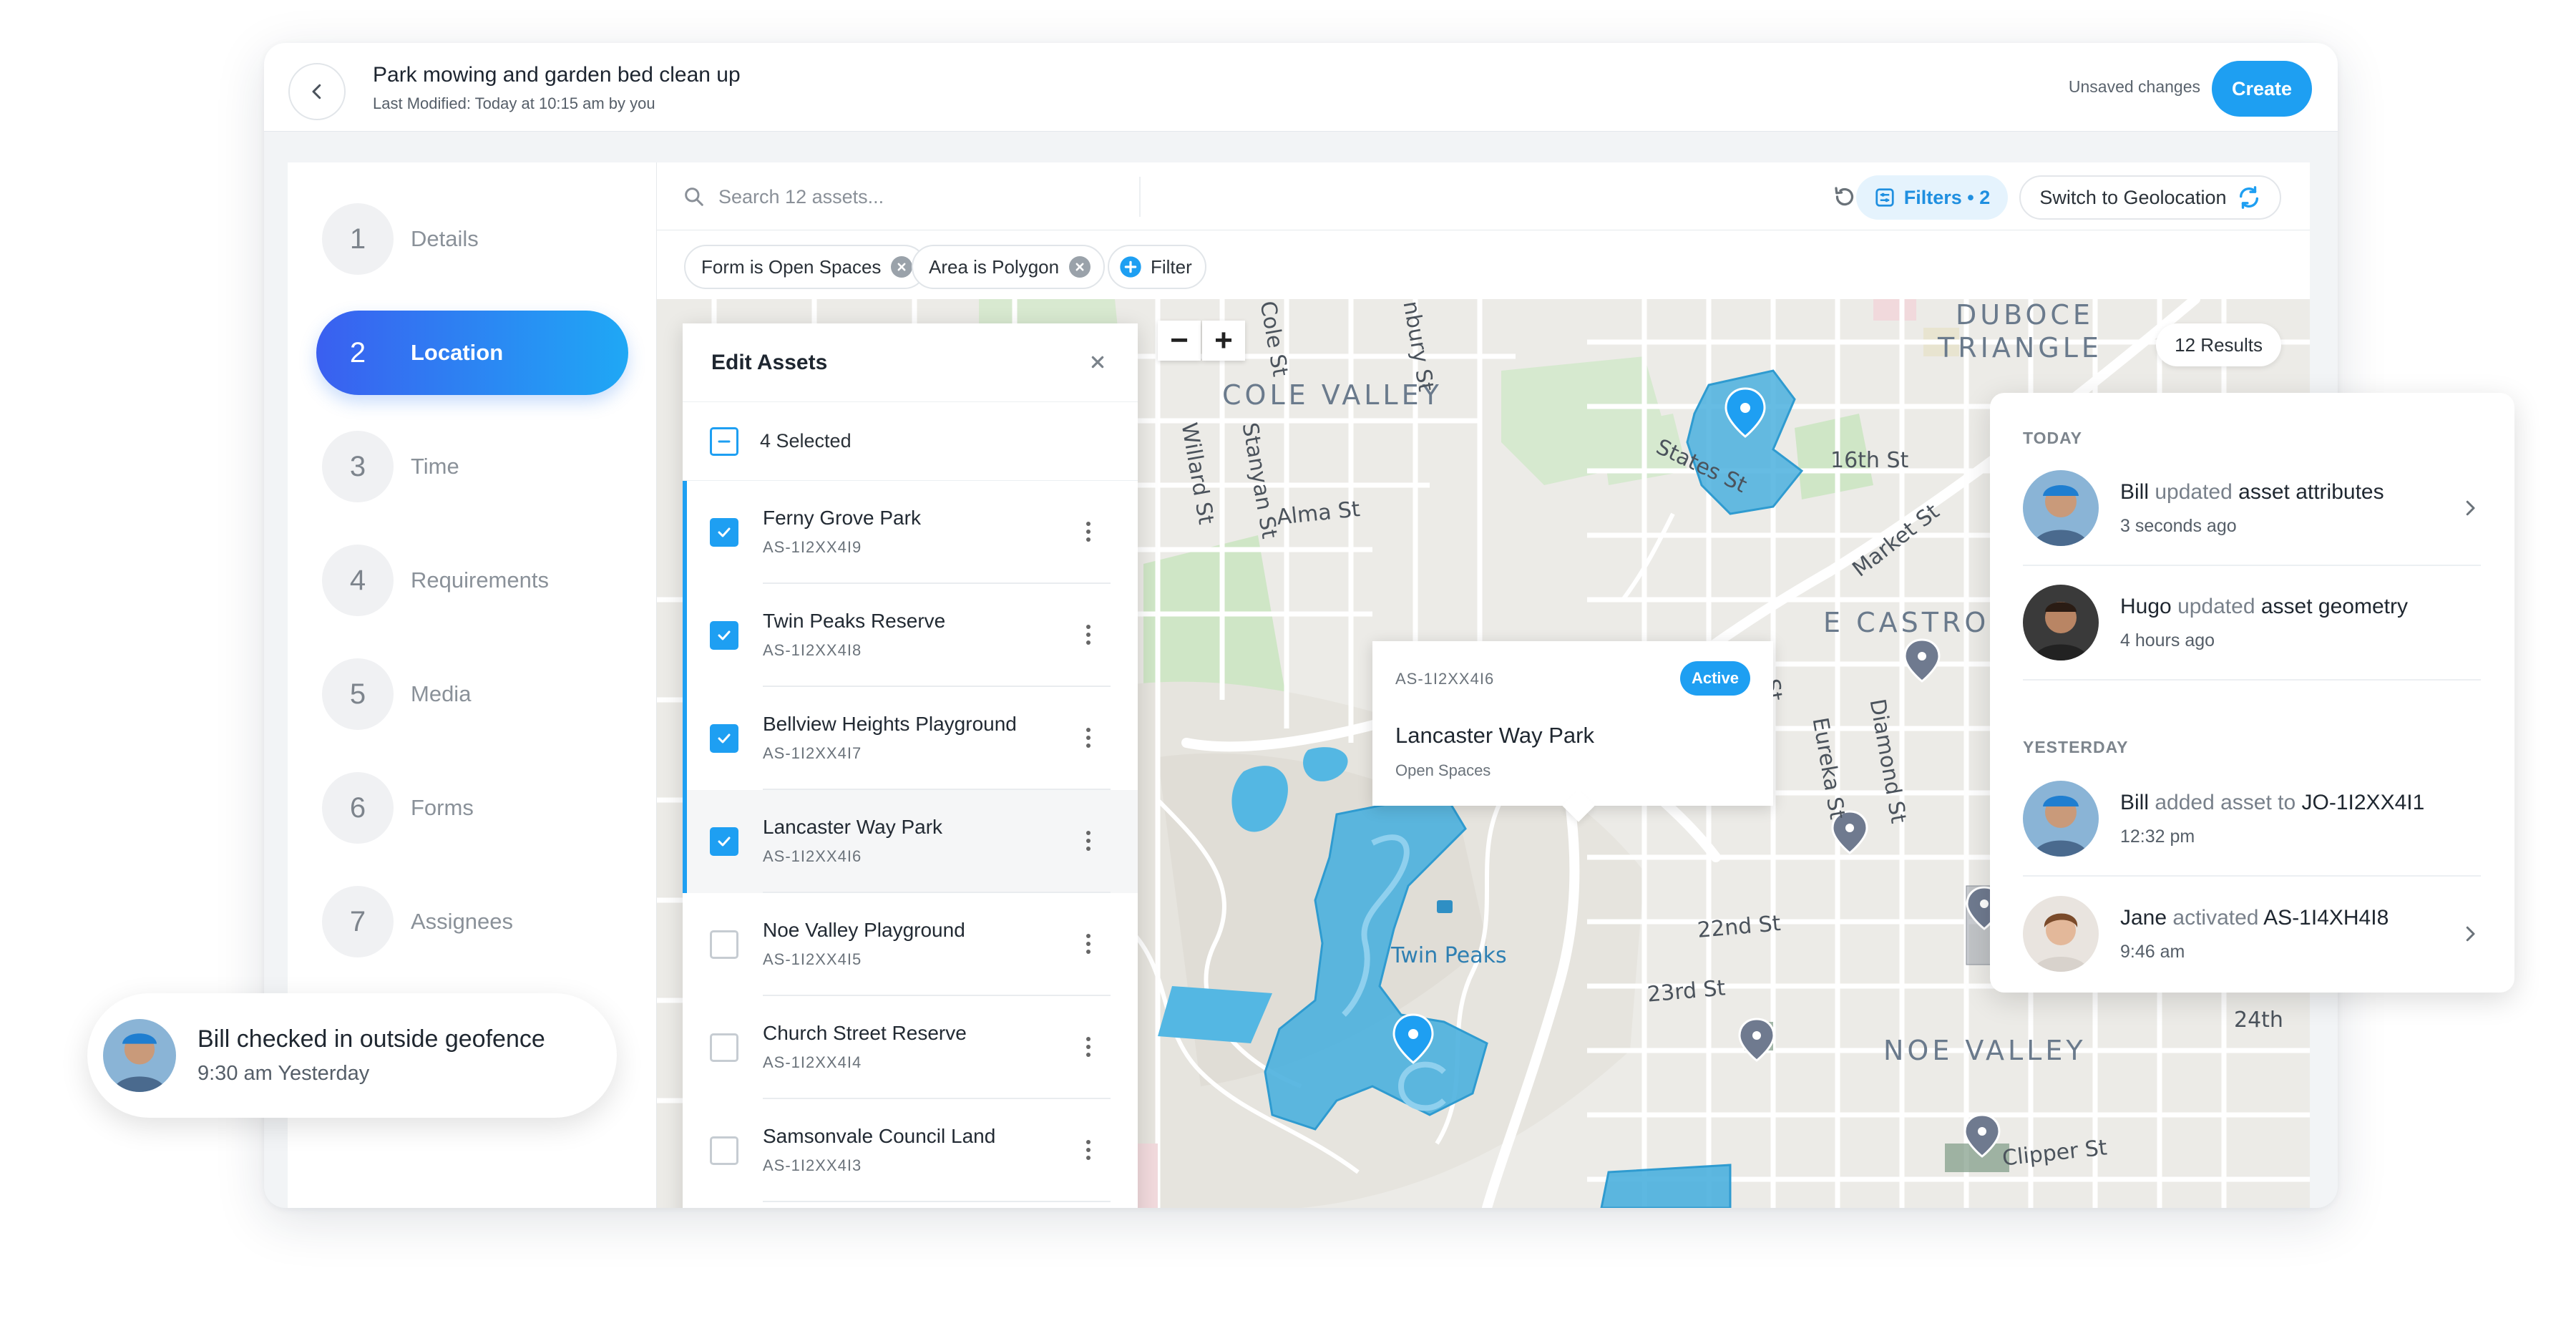 This screenshot has height=1331, width=2576. Describe the element at coordinates (812, 1062) in the screenshot. I see `asset-id: AS-1I2XX4I4` at that location.